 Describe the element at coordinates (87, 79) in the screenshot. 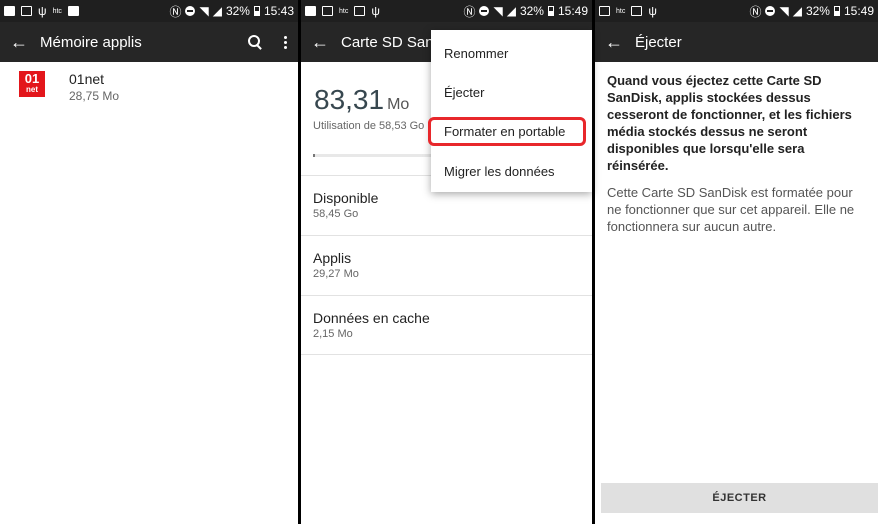

I see `app-name: 01net` at that location.